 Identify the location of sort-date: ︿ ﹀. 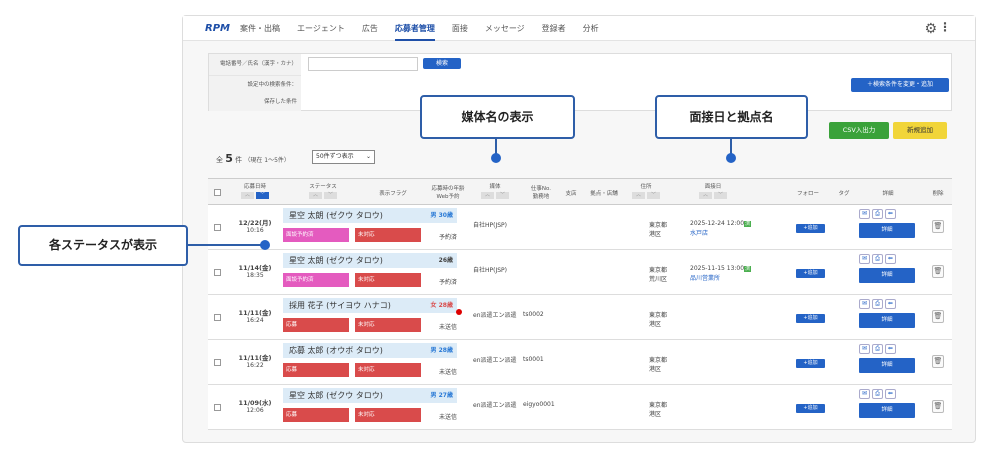
(255, 195).